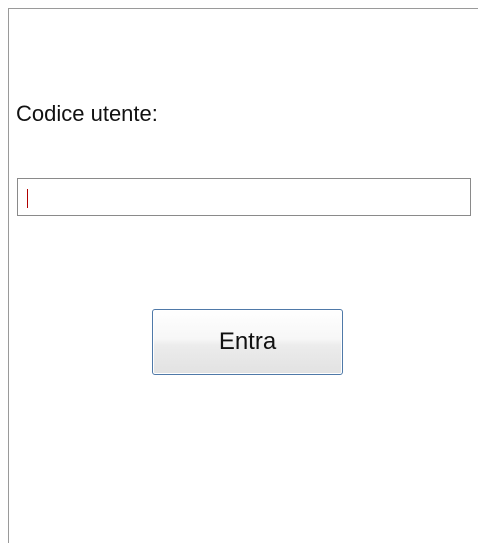 The image size is (478, 543). I want to click on text-caret, so click(27, 198).